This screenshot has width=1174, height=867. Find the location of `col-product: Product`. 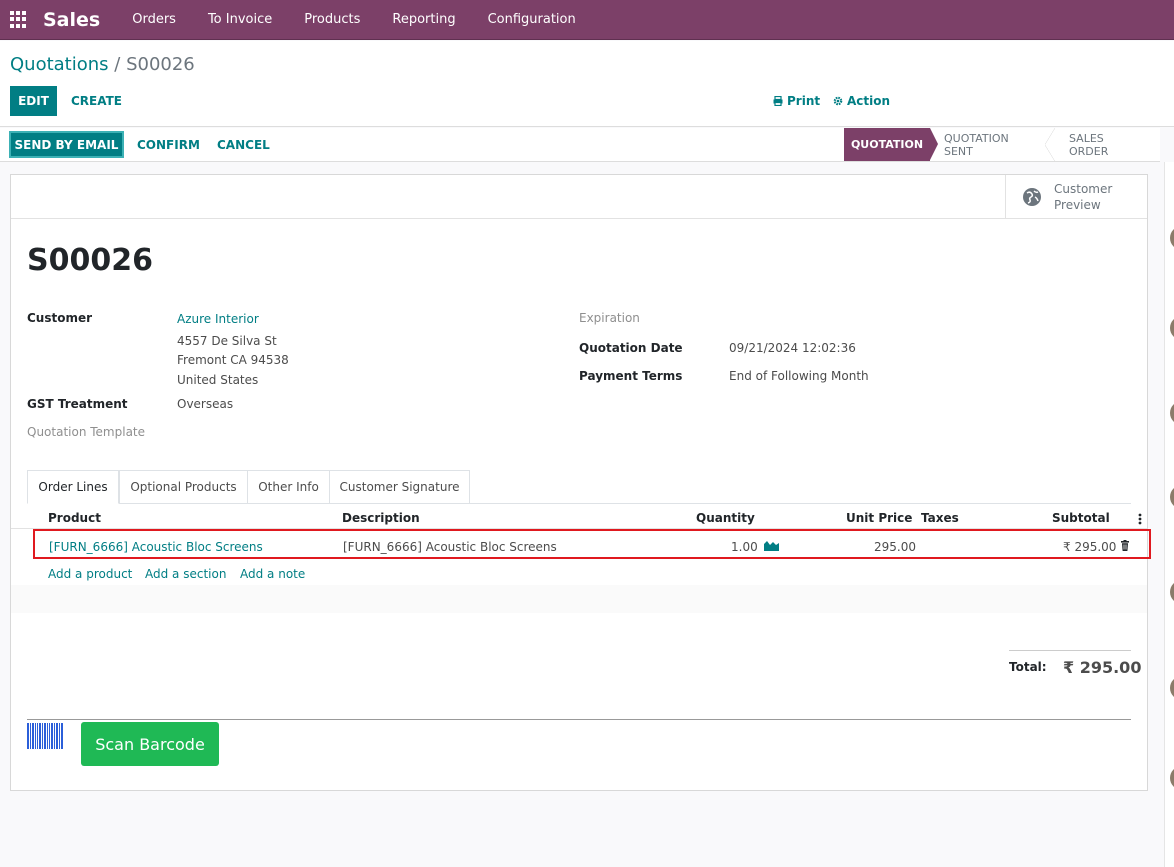

col-product: Product is located at coordinates (74, 518).